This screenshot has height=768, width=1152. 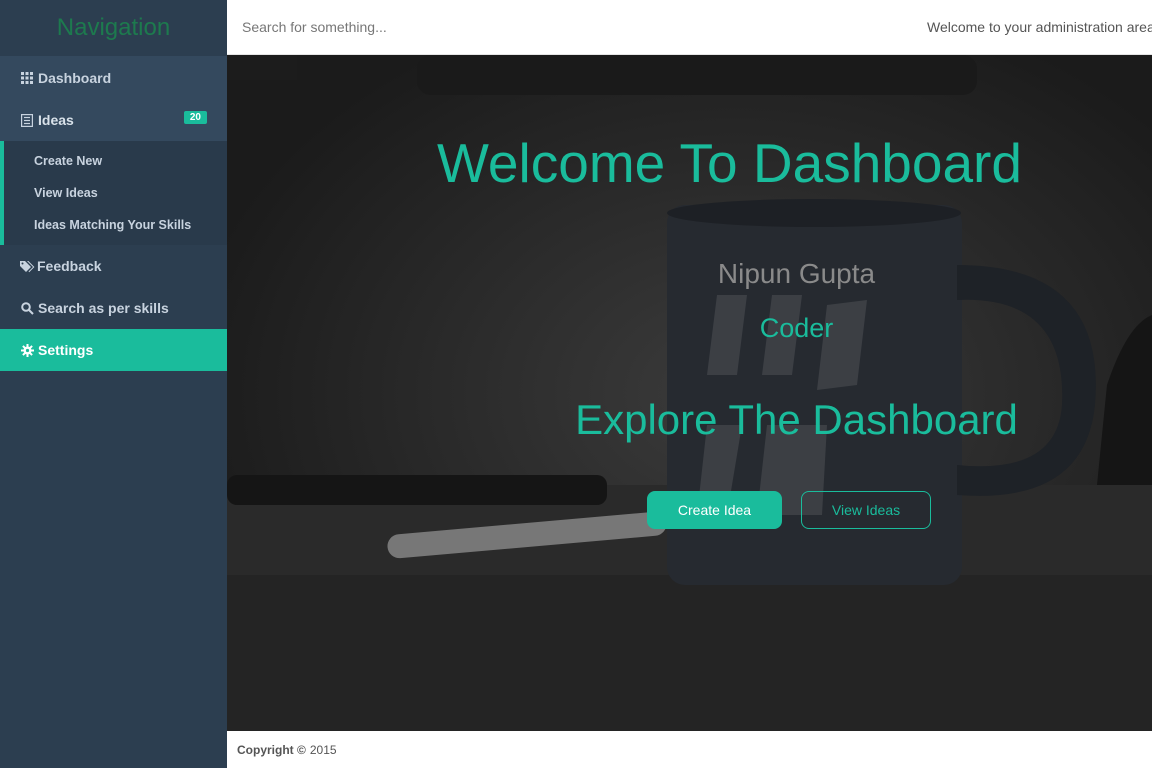 I want to click on hero-title: Welcome To Dashboard, so click(x=729, y=163).